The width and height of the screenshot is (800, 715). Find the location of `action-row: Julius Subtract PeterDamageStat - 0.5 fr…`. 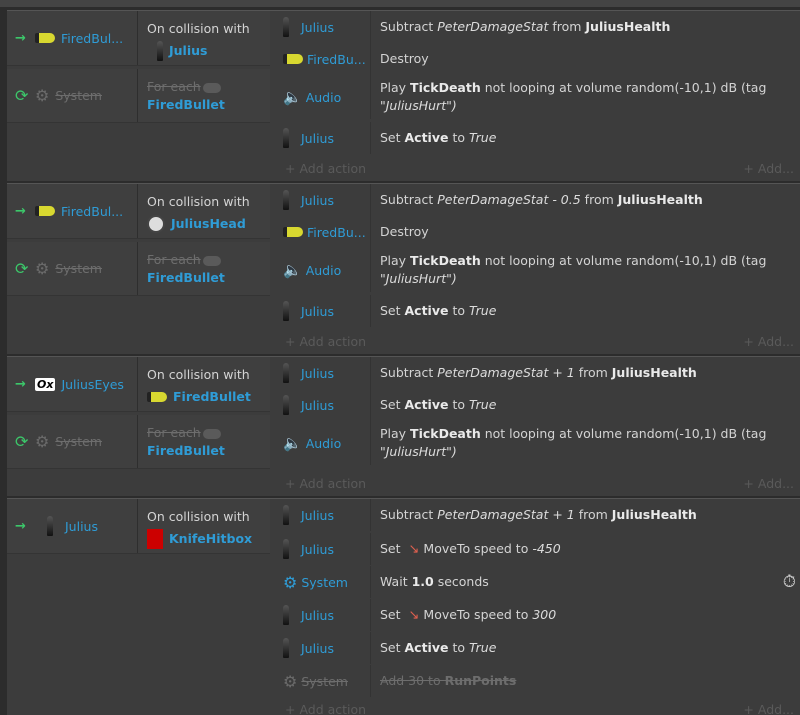

action-row: Julius Subtract PeterDamageStat - 0.5 fr… is located at coordinates (538, 200).